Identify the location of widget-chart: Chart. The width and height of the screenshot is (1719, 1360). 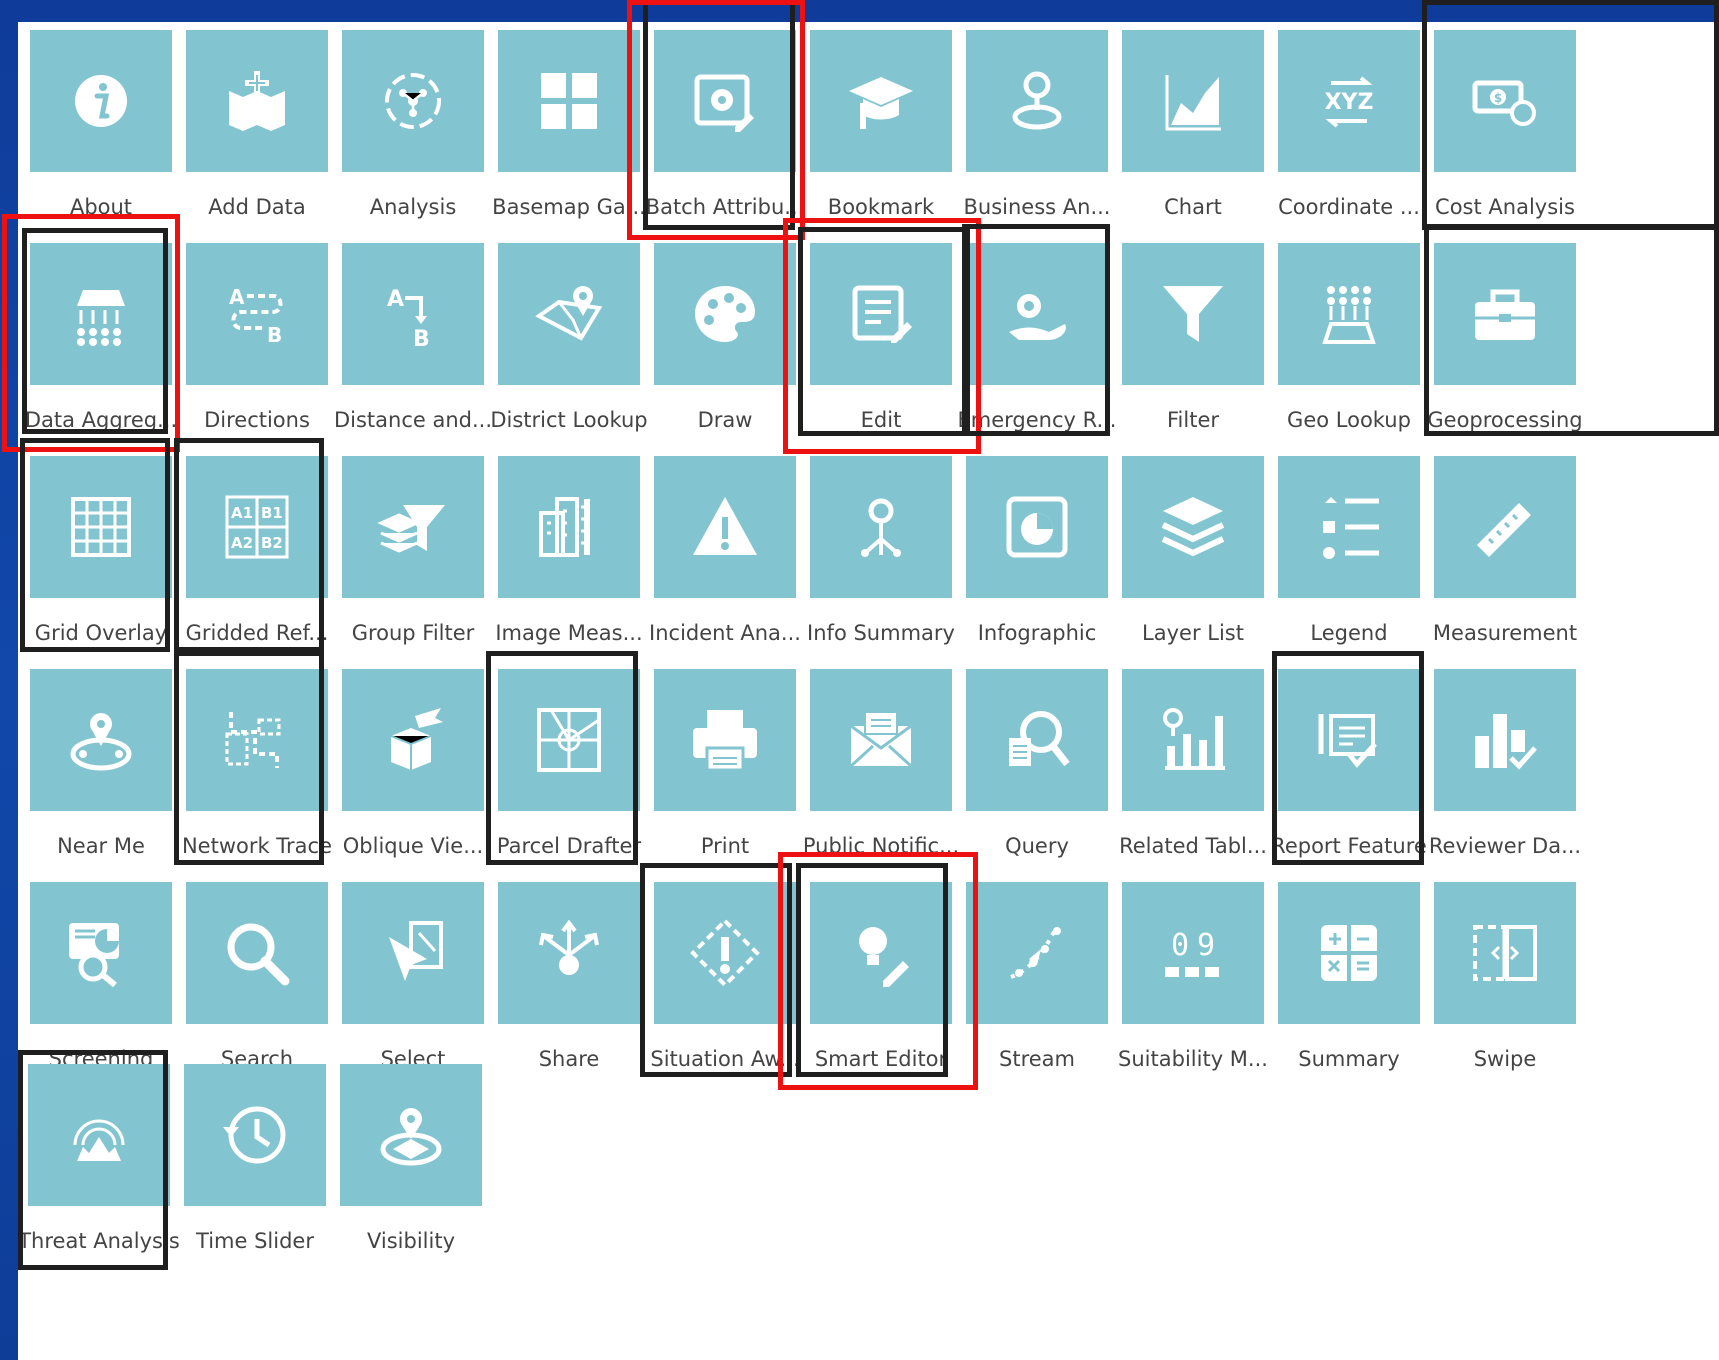
(1193, 130).